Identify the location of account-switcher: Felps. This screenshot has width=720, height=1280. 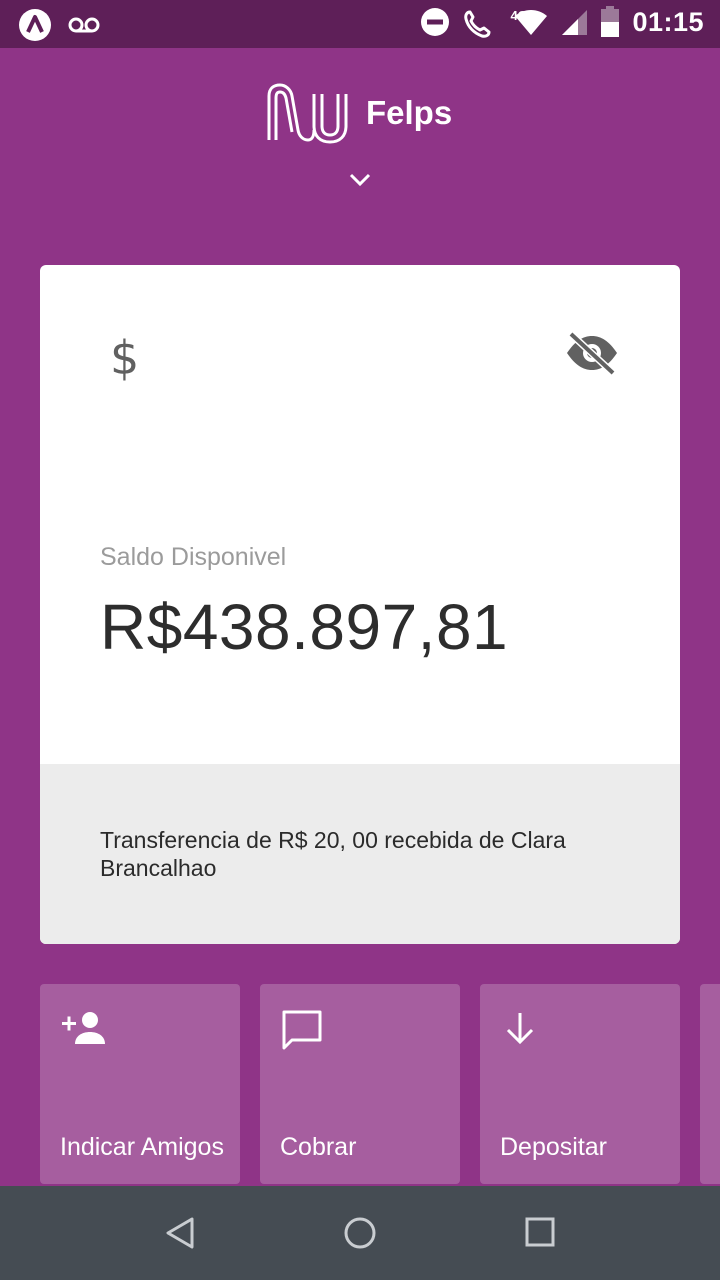
(359, 113).